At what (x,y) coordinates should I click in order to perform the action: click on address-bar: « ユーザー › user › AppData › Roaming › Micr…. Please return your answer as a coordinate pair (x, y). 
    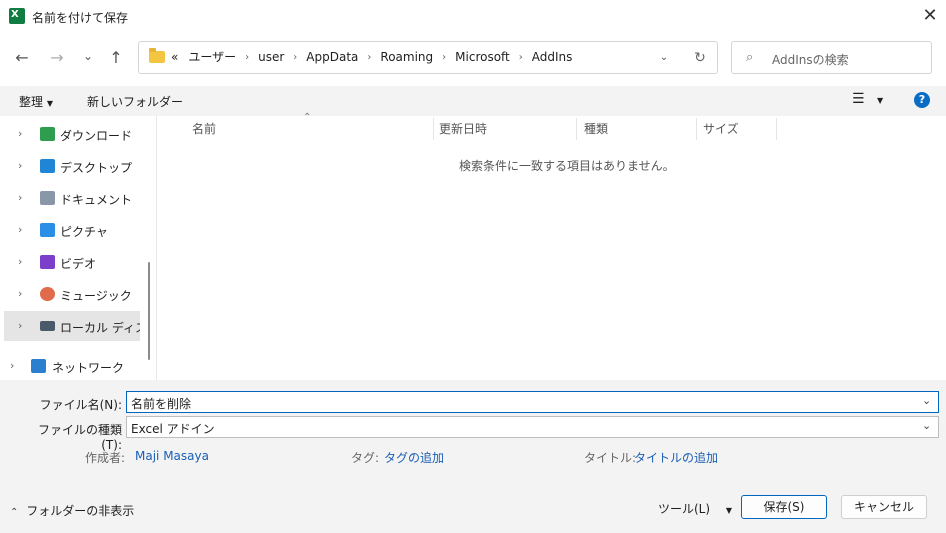
    Looking at the image, I should click on (428, 57).